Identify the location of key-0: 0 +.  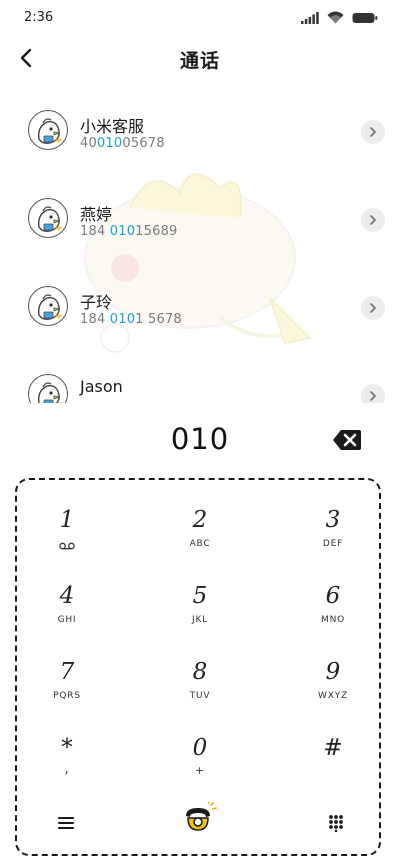
(200, 753).